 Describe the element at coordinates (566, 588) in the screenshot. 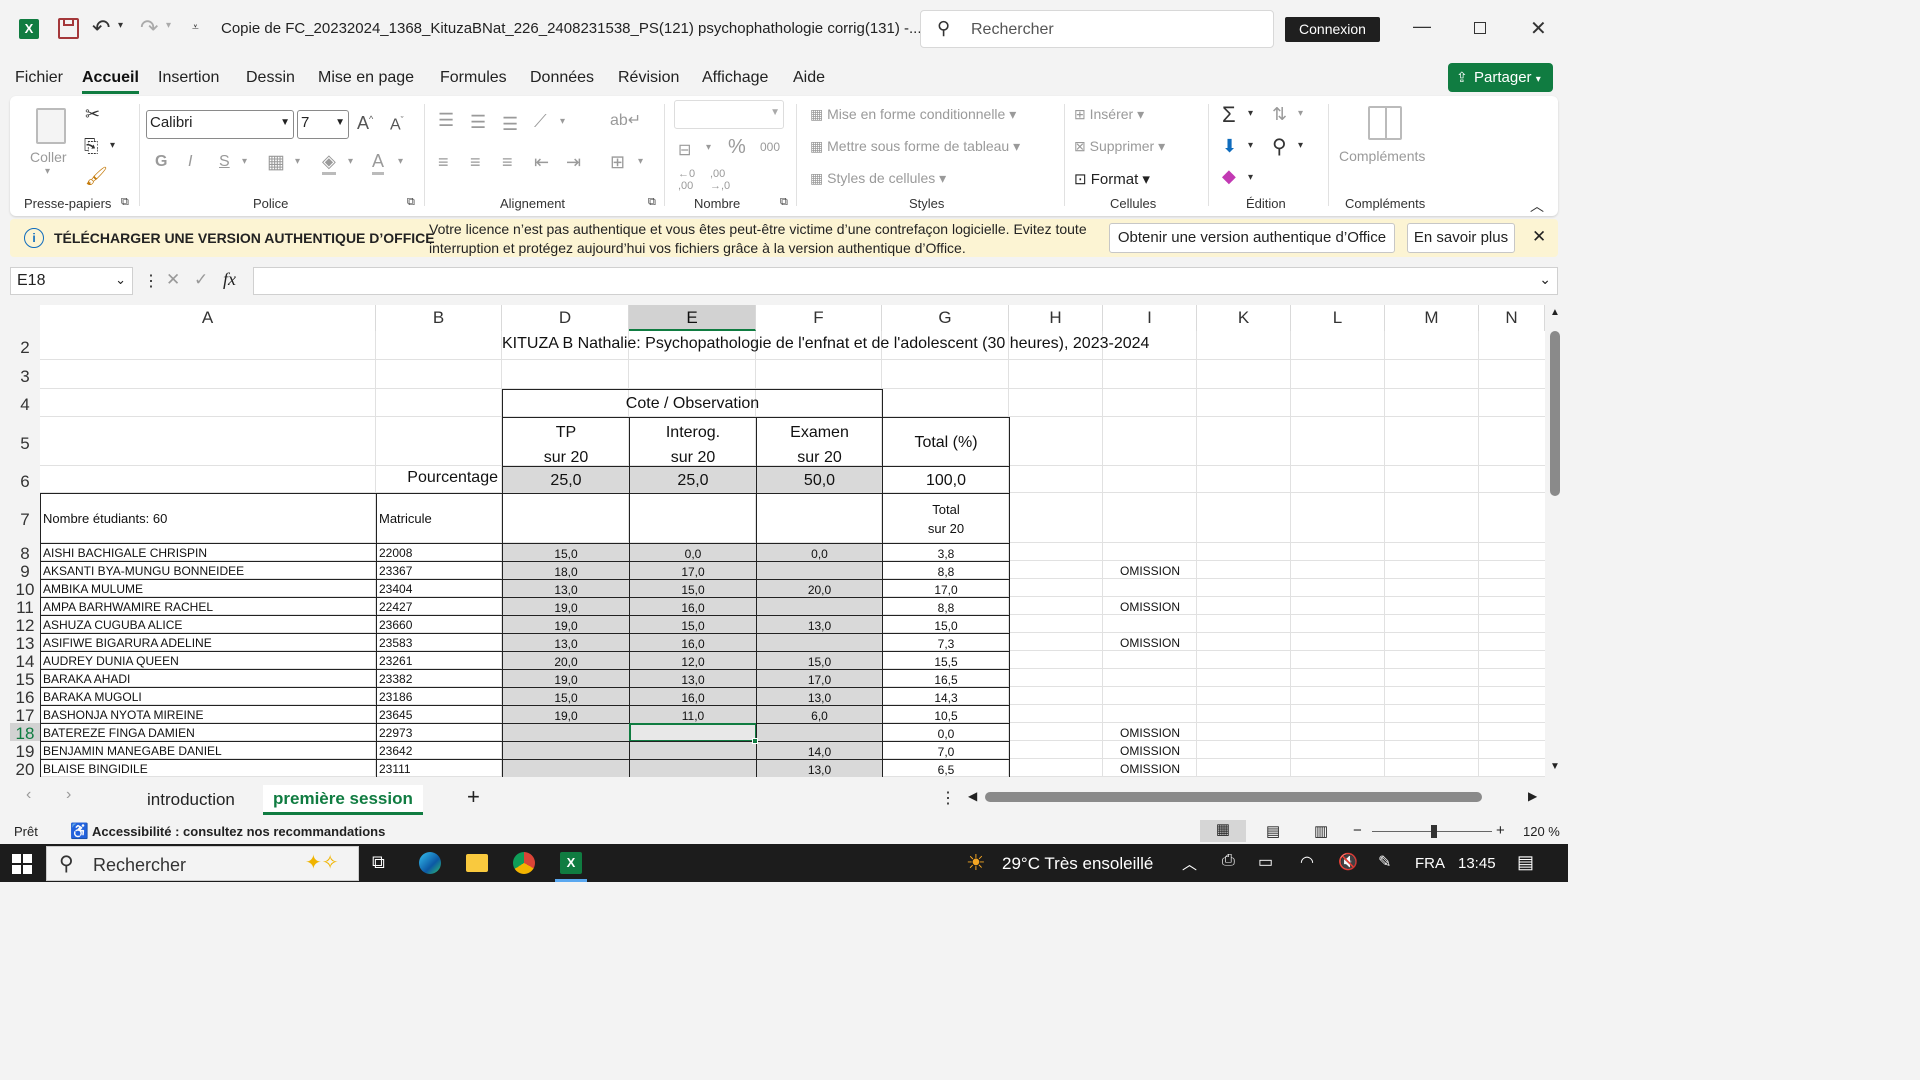

I see `grade-tp: 13,0` at that location.